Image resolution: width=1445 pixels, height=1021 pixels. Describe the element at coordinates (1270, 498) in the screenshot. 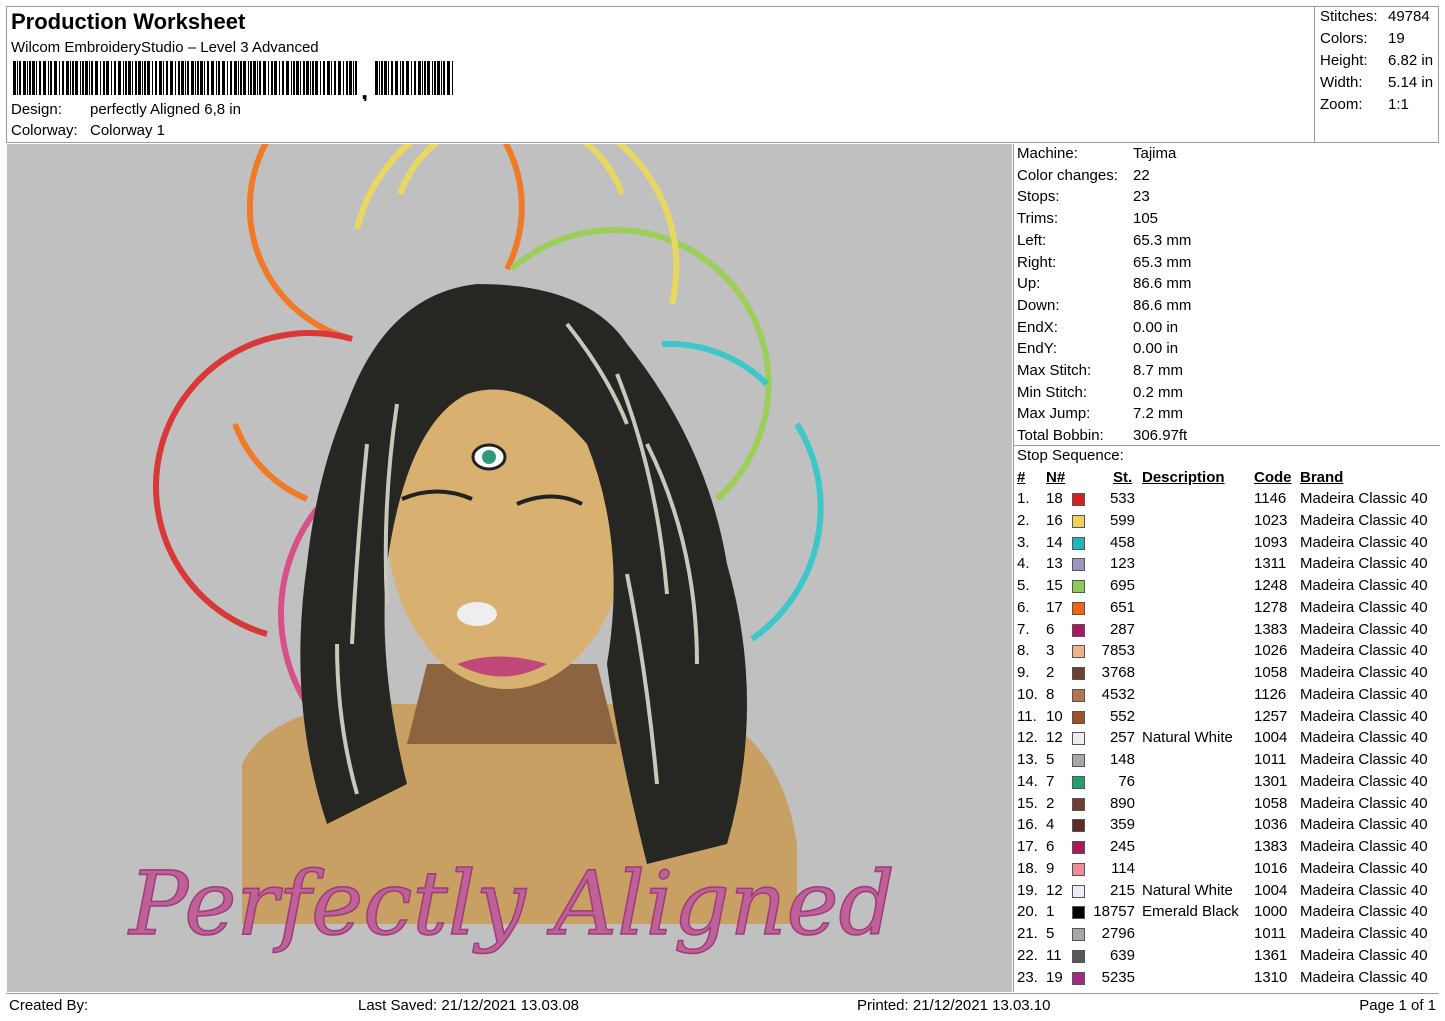

I see `row-code: 1146` at that location.